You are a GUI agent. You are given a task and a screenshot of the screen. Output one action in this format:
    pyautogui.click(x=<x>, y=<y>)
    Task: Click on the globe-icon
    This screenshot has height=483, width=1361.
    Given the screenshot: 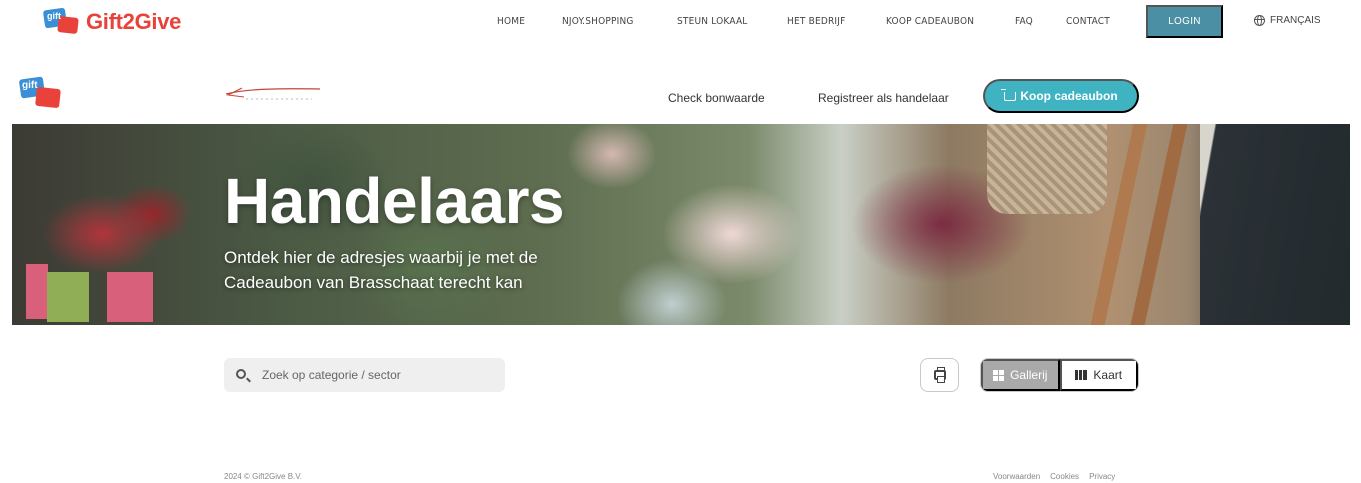 What is the action you would take?
    pyautogui.click(x=1259, y=20)
    